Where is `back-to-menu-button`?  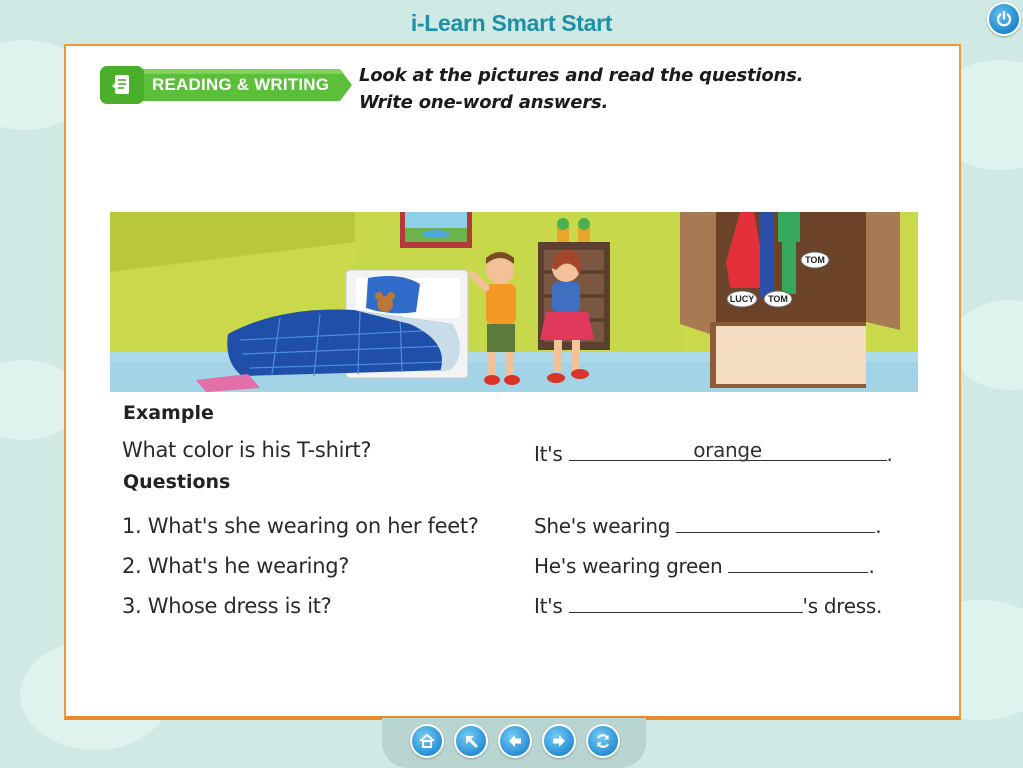
back-to-menu-button is located at coordinates (471, 741).